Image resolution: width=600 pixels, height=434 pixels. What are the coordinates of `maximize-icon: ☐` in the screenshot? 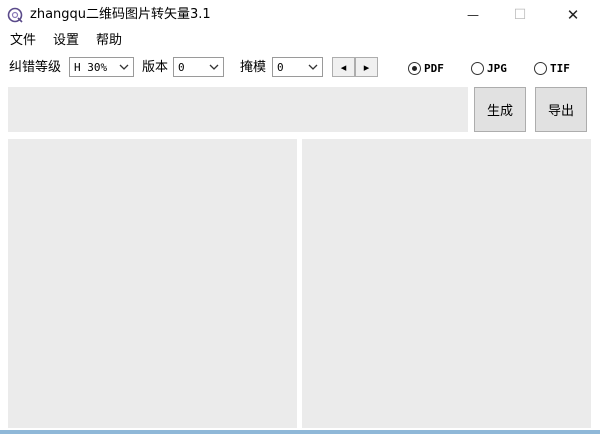 It's located at (520, 15).